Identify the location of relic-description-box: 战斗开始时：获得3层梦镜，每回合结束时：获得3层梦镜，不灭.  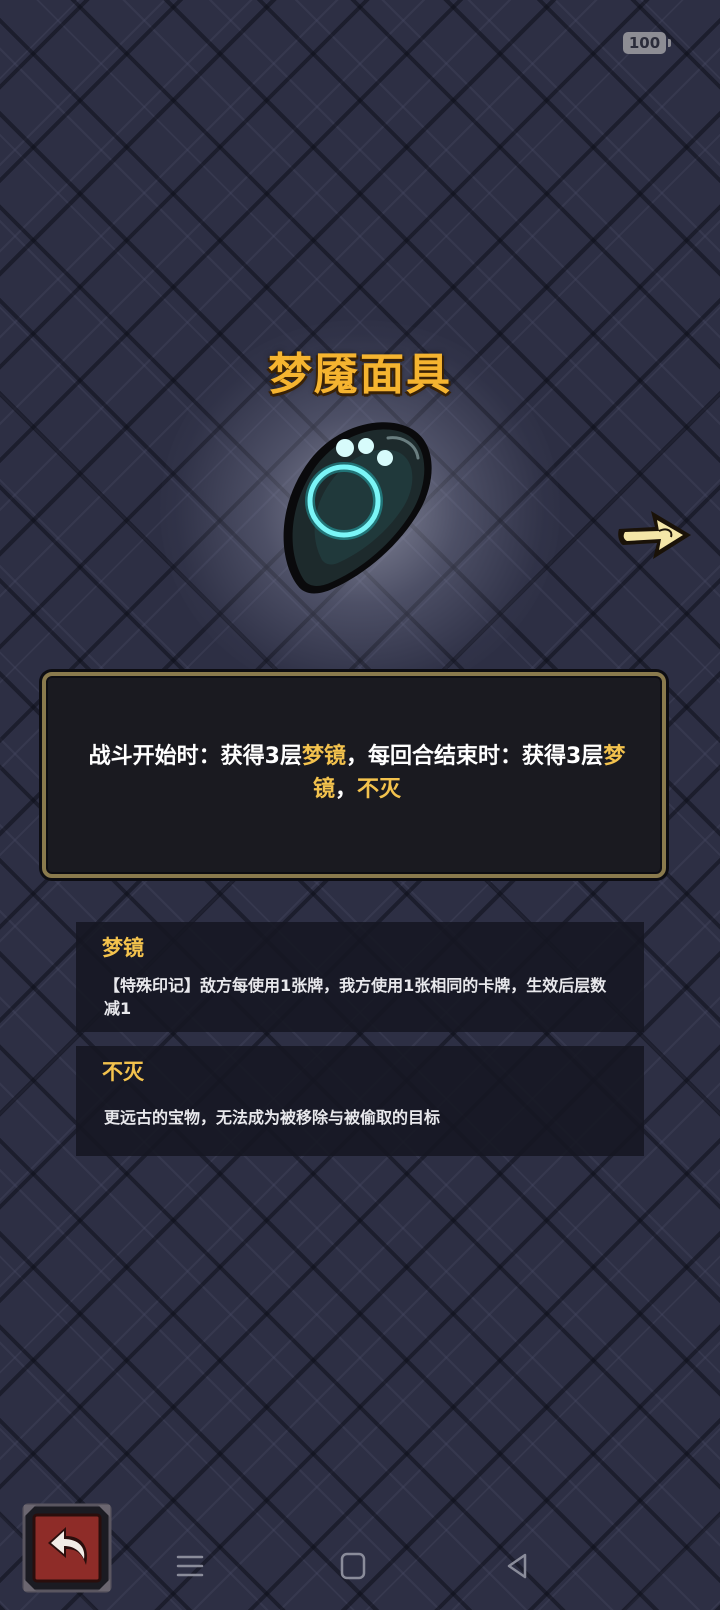
(354, 775).